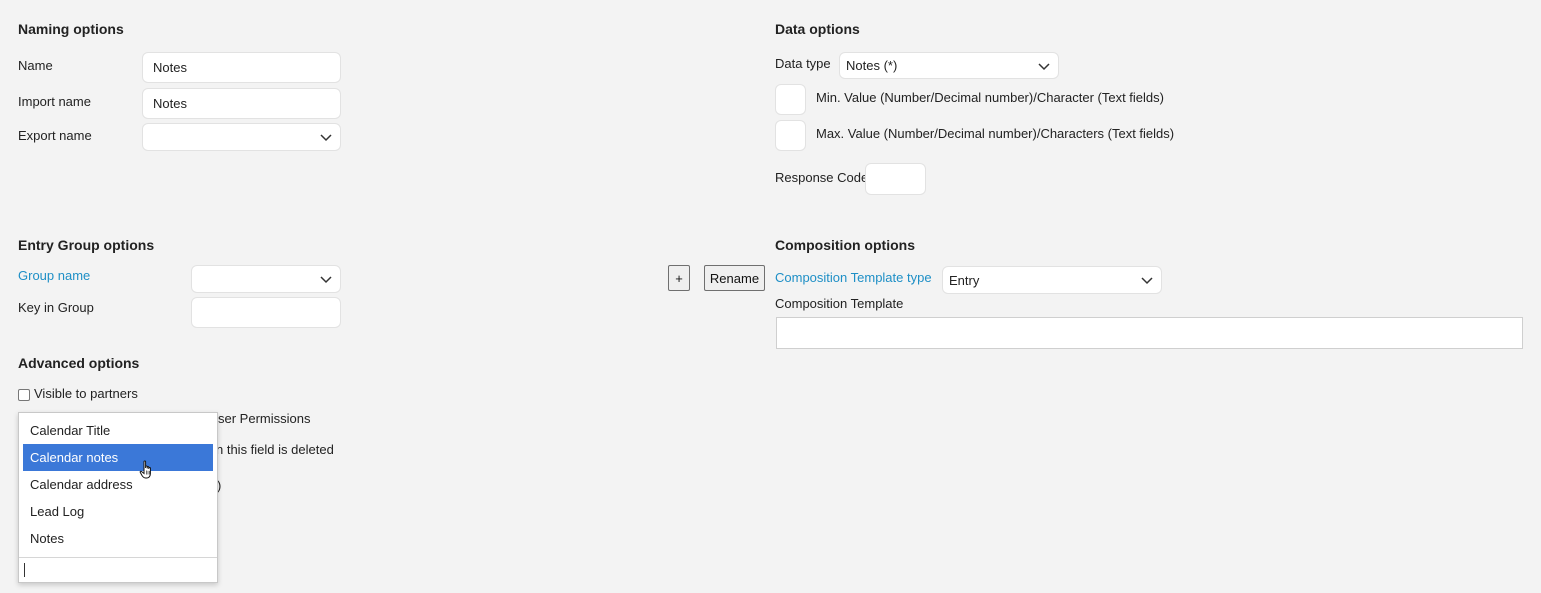 The image size is (1541, 593). I want to click on import-name-input-value: Notes, so click(170, 103).